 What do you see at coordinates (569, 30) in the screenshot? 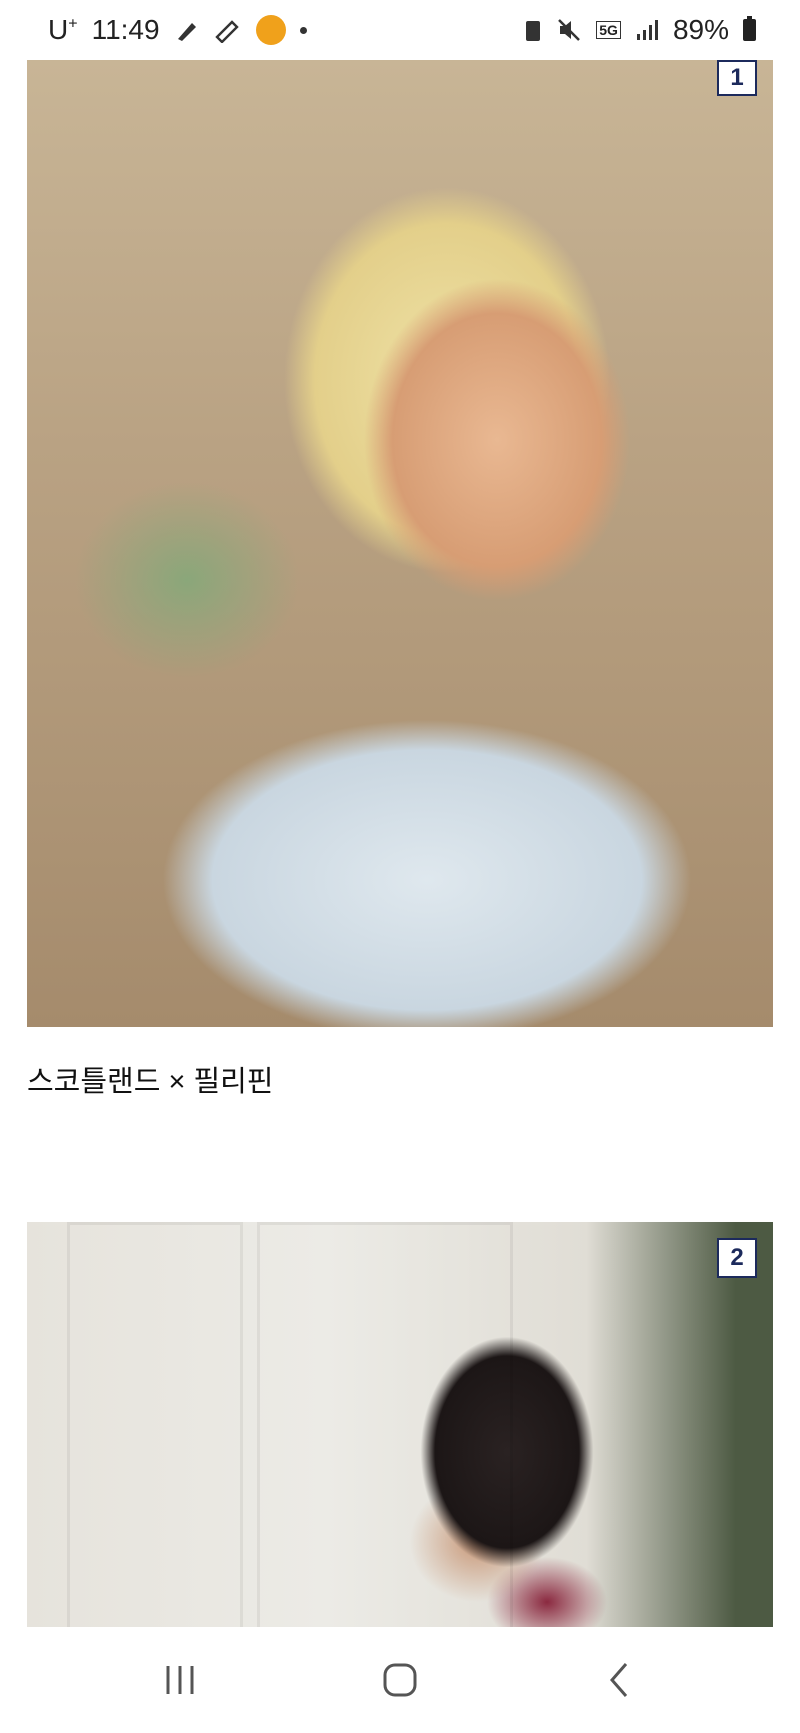
I see `mute-icon` at bounding box center [569, 30].